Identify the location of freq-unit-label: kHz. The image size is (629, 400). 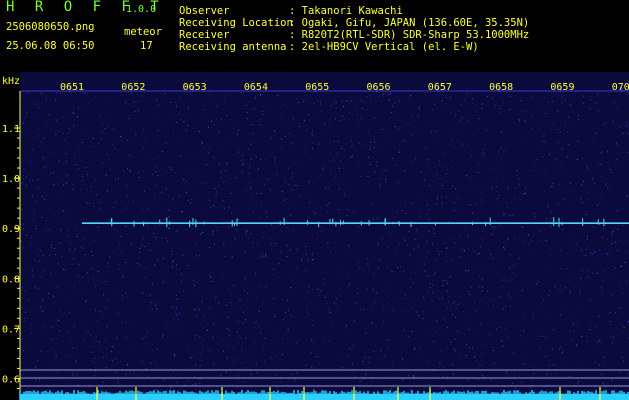
(11, 81).